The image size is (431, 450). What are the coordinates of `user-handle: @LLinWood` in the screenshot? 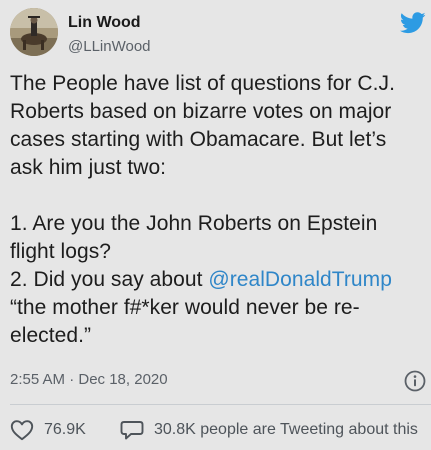 It's located at (109, 46).